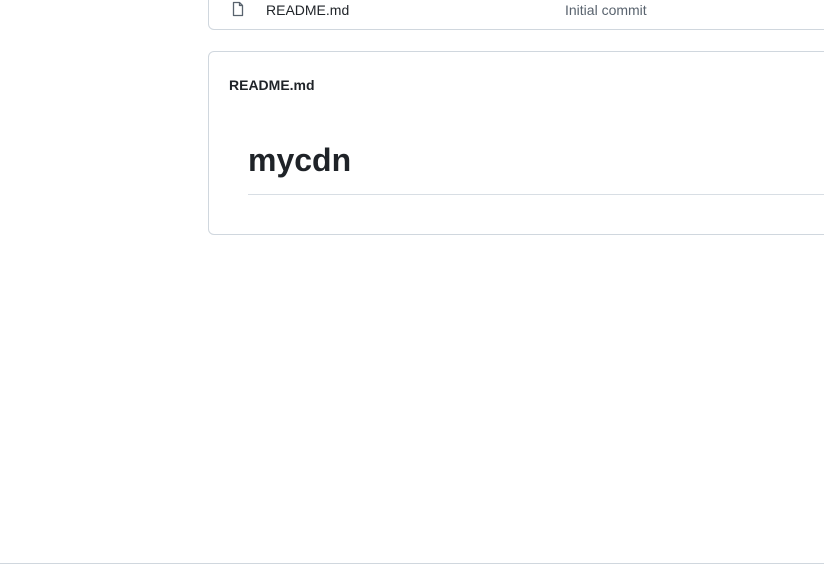 The height and width of the screenshot is (568, 824). I want to click on file-list: README.md Initial commit, so click(516, 15).